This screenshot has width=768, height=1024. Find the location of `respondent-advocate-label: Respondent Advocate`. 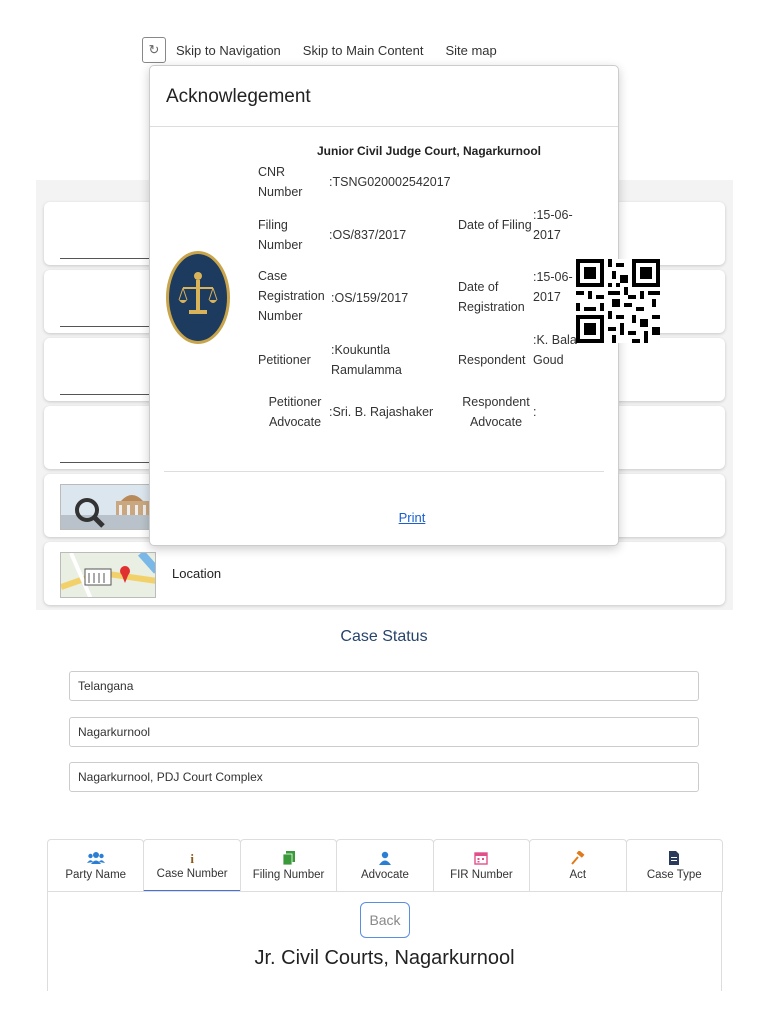

respondent-advocate-label: Respondent Advocate is located at coordinates (496, 412).